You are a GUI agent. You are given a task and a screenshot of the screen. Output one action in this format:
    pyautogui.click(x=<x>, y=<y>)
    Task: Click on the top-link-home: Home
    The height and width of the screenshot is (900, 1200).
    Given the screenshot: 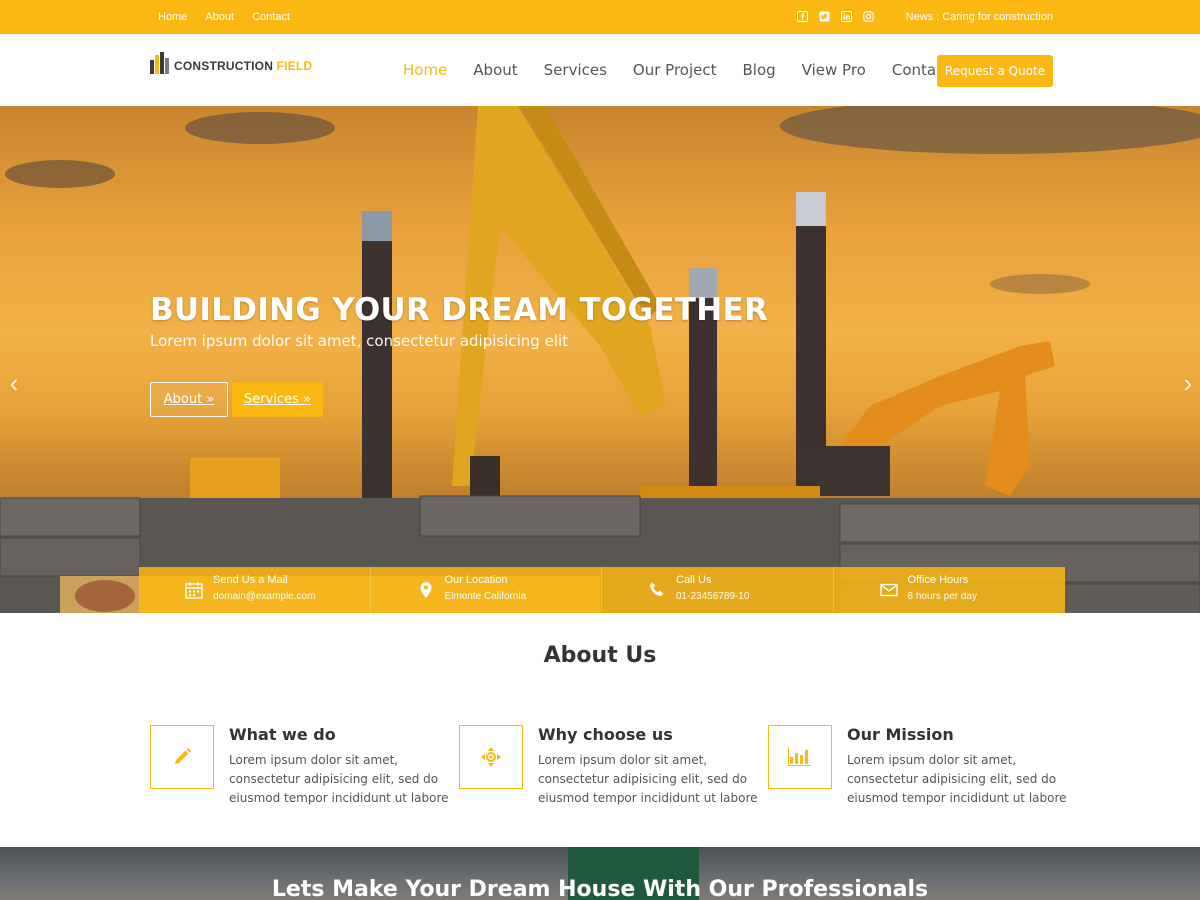 What is the action you would take?
    pyautogui.click(x=172, y=17)
    